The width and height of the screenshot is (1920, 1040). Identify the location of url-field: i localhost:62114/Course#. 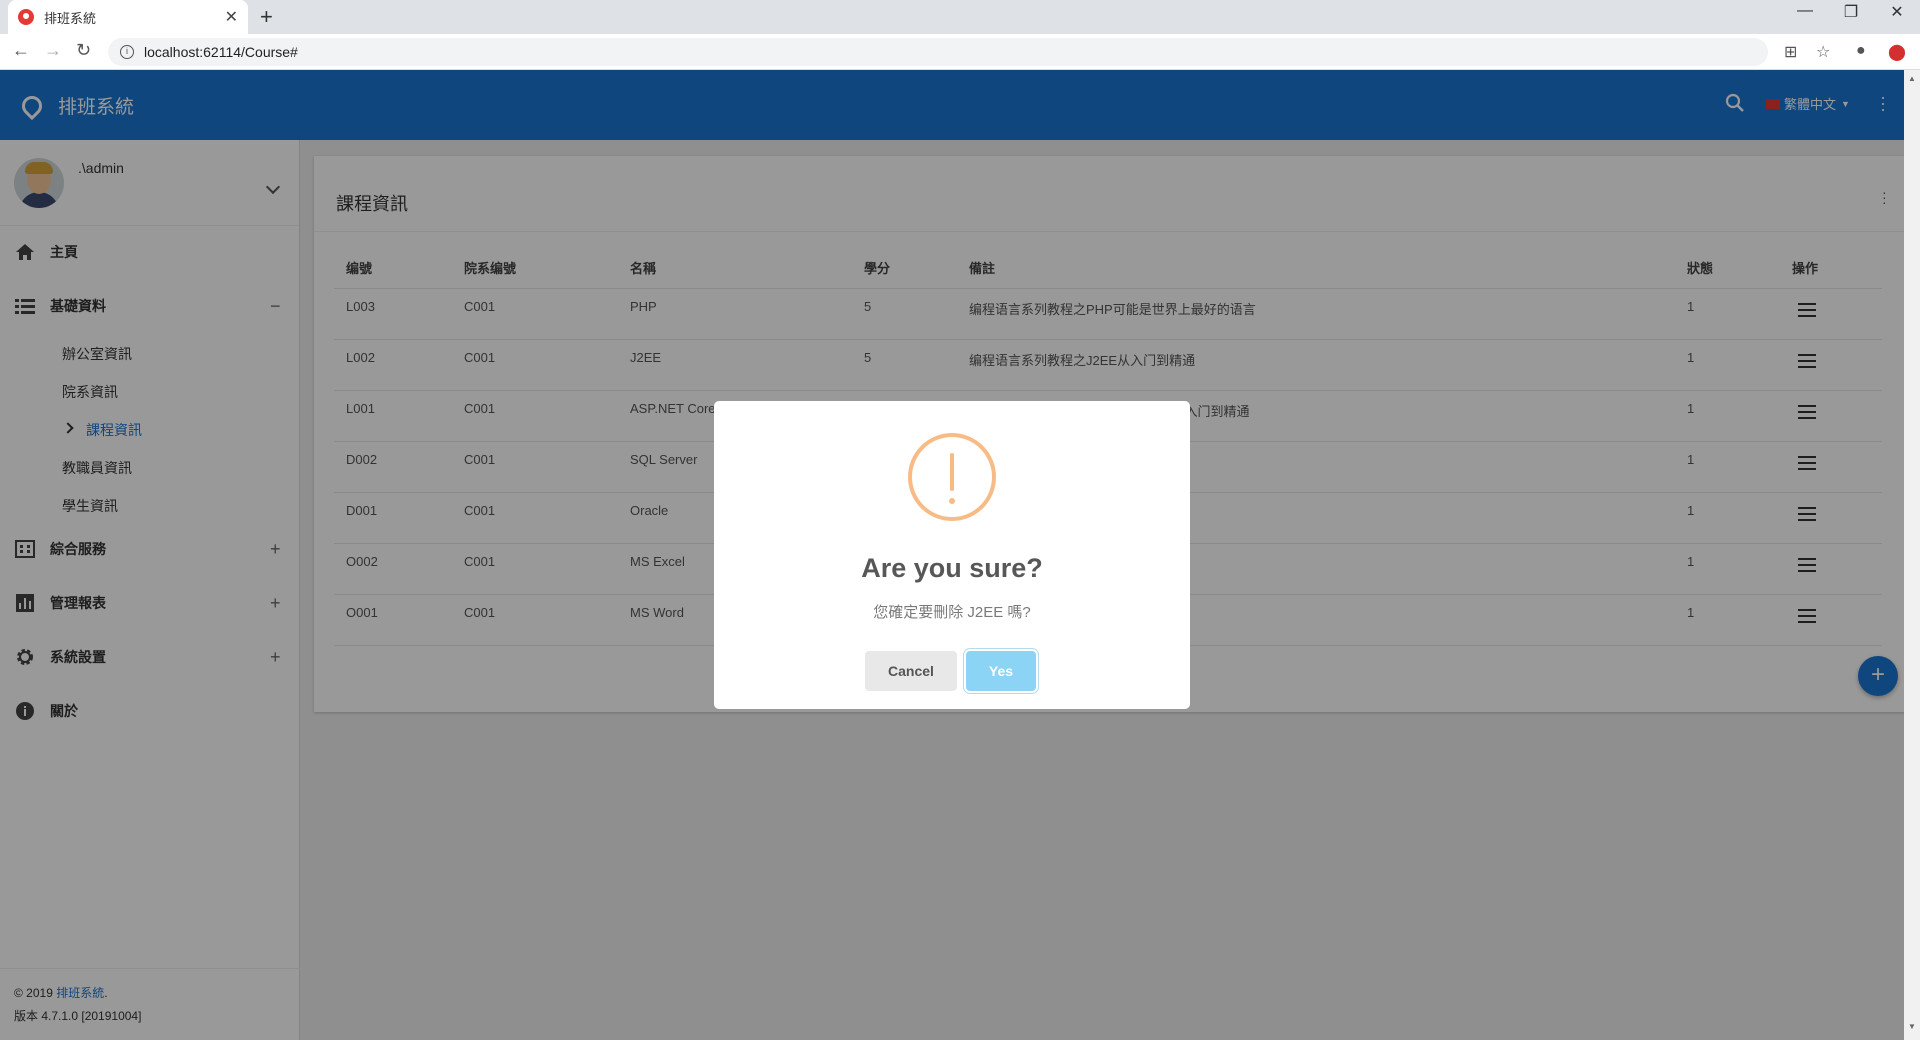
(938, 52).